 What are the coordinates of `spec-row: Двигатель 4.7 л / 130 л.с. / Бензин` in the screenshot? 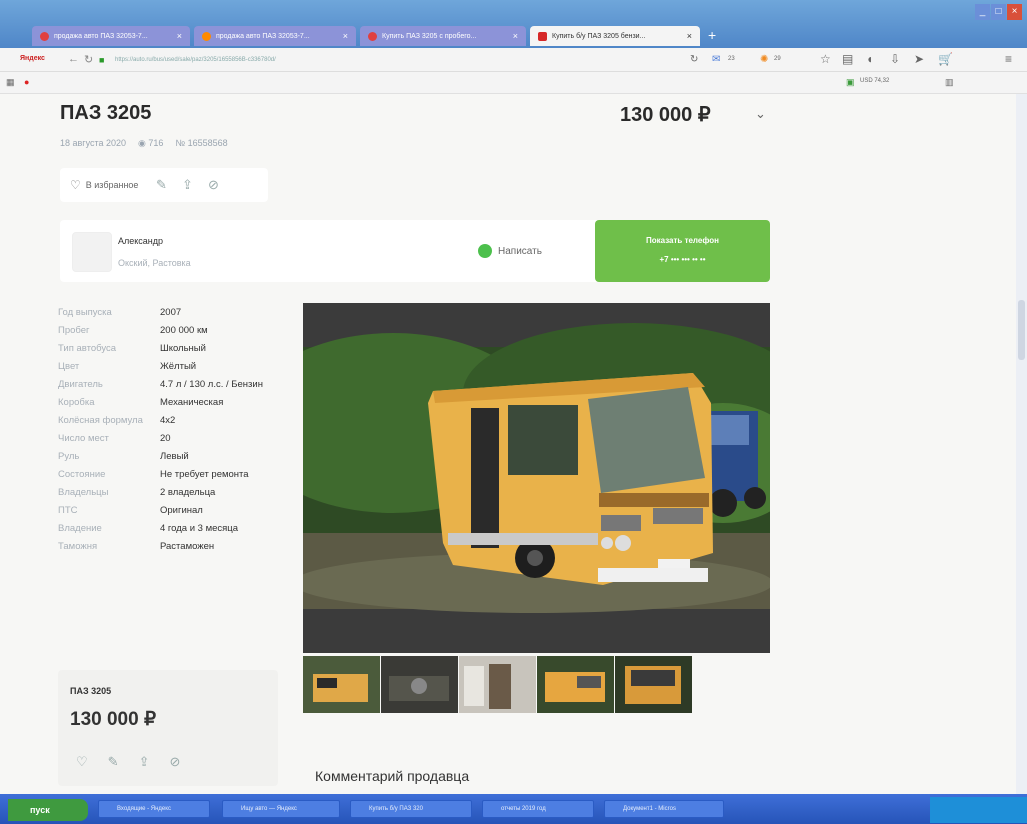 It's located at (173, 384).